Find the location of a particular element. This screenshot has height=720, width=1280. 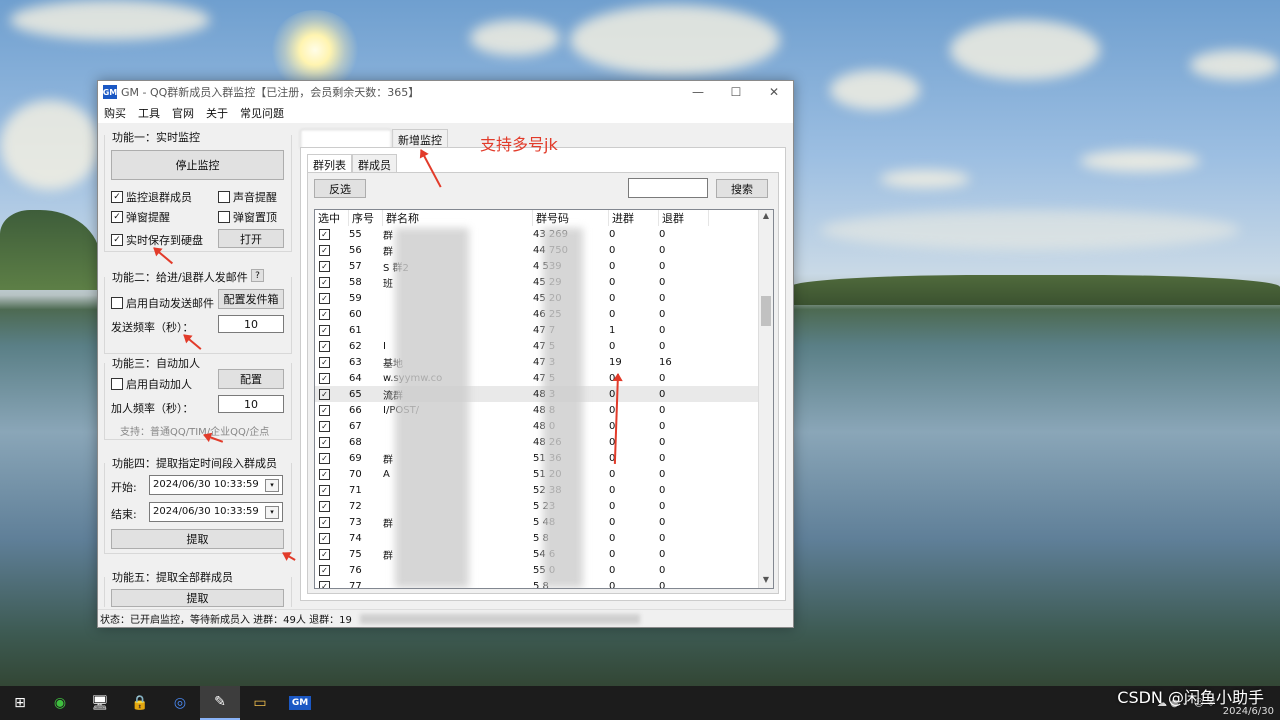

stop-monitor-button: 停止监控 is located at coordinates (197, 165).